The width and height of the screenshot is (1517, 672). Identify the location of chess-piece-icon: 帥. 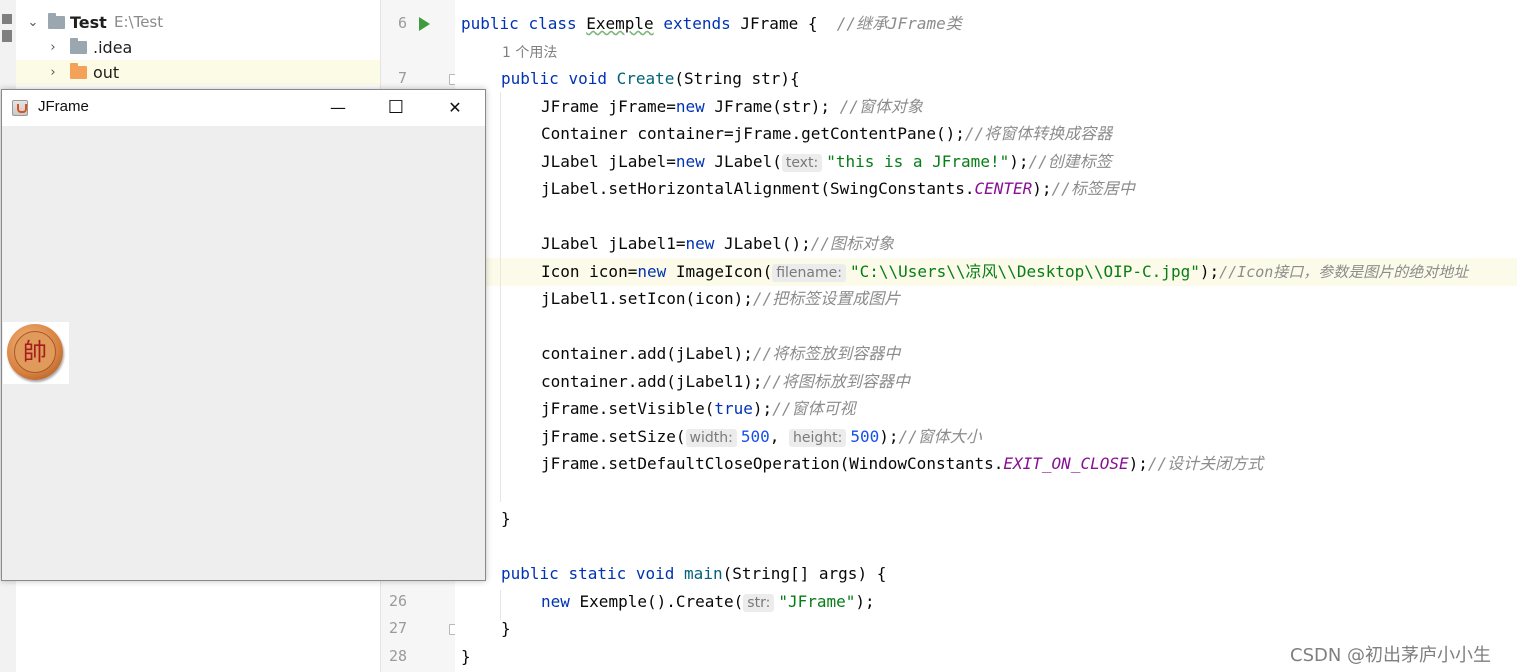
(35, 352).